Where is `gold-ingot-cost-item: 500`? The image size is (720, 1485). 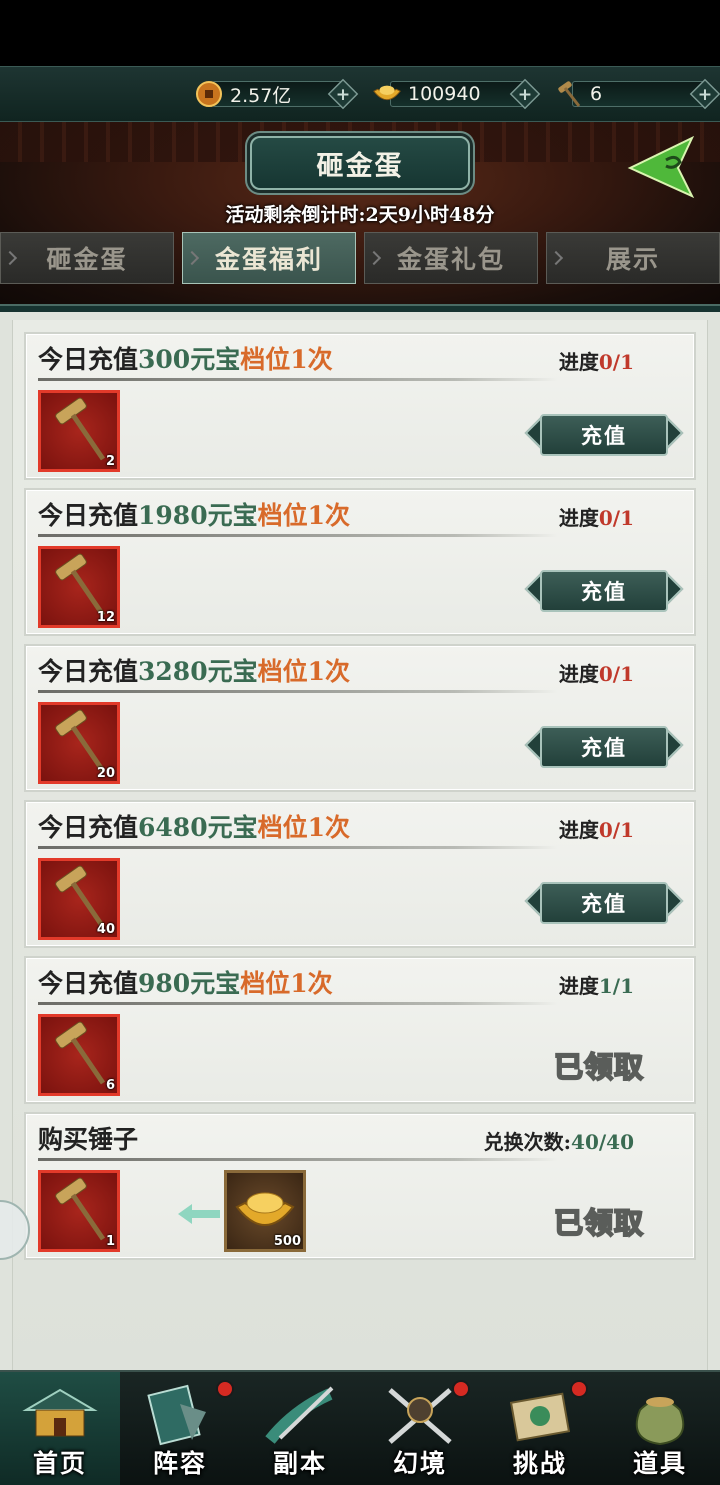
gold-ingot-cost-item: 500 is located at coordinates (265, 1211).